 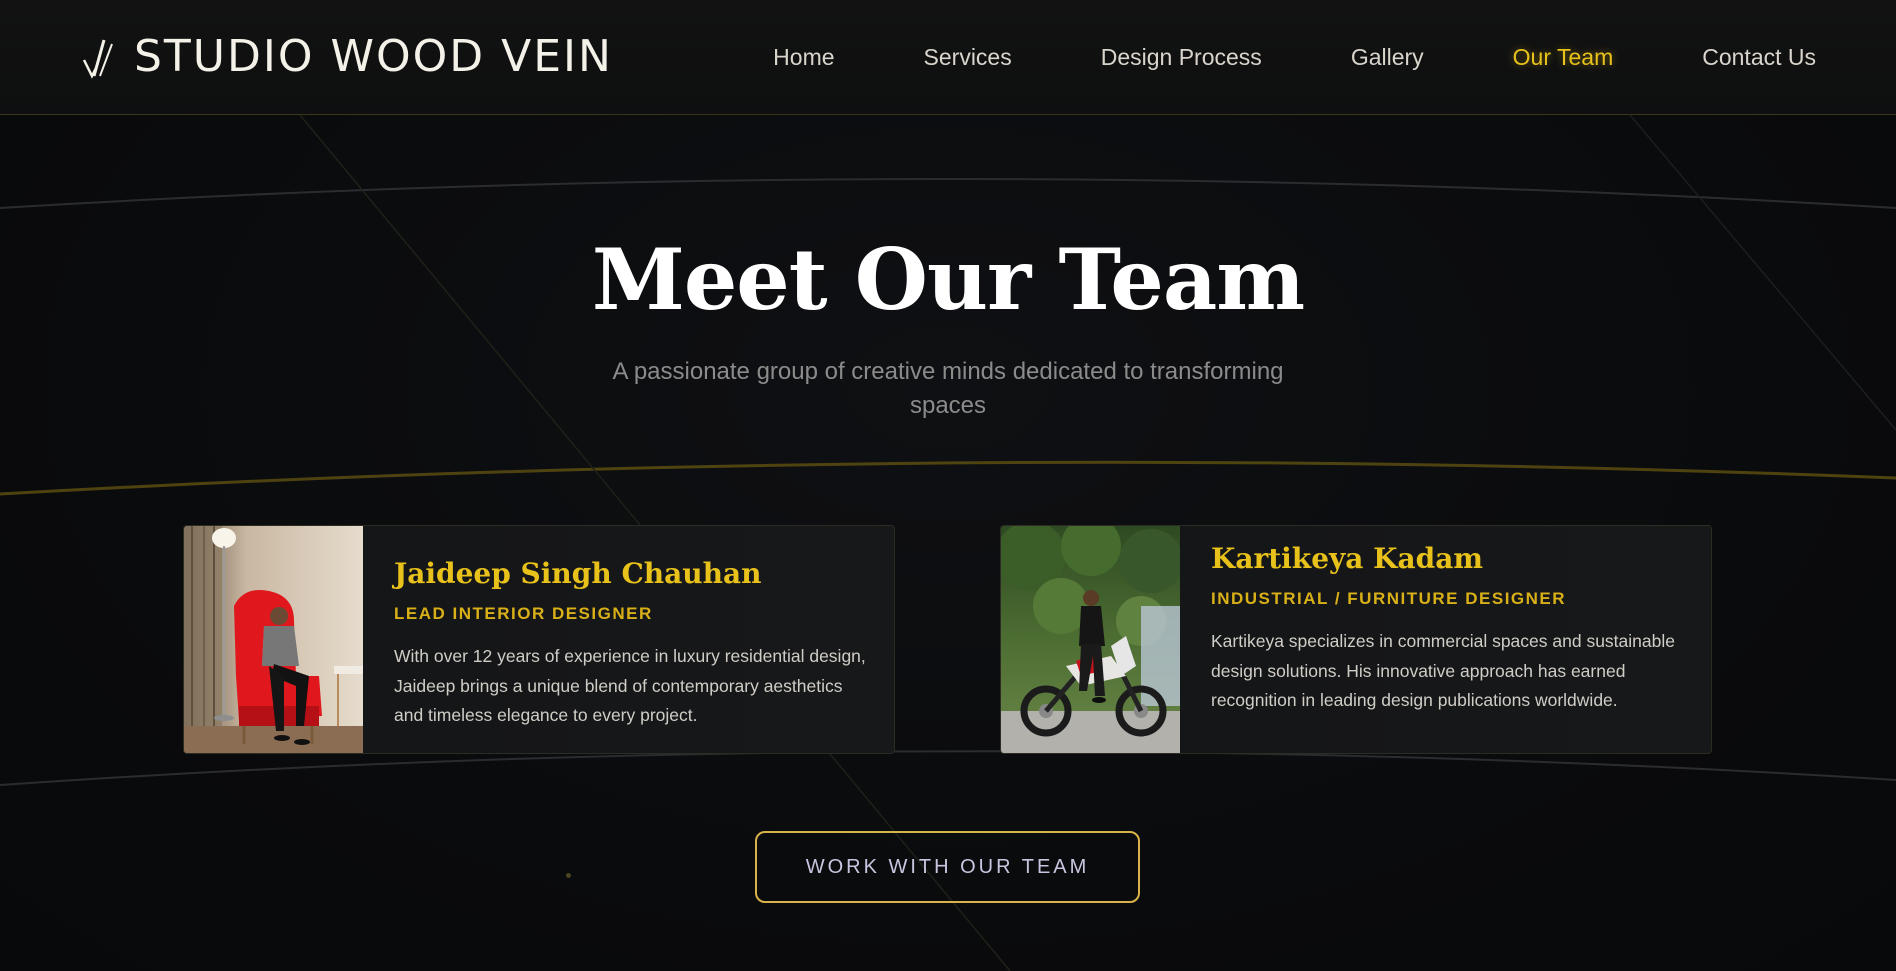 What do you see at coordinates (947, 867) in the screenshot?
I see `work-with-our-team-button: WORK WITH OUR TEAM` at bounding box center [947, 867].